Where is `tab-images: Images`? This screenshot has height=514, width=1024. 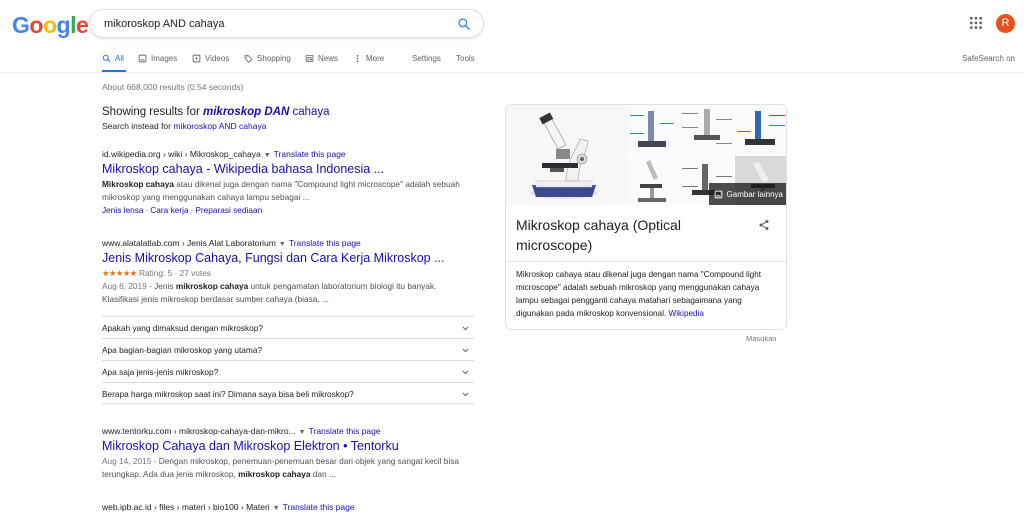 tab-images: Images is located at coordinates (157, 58).